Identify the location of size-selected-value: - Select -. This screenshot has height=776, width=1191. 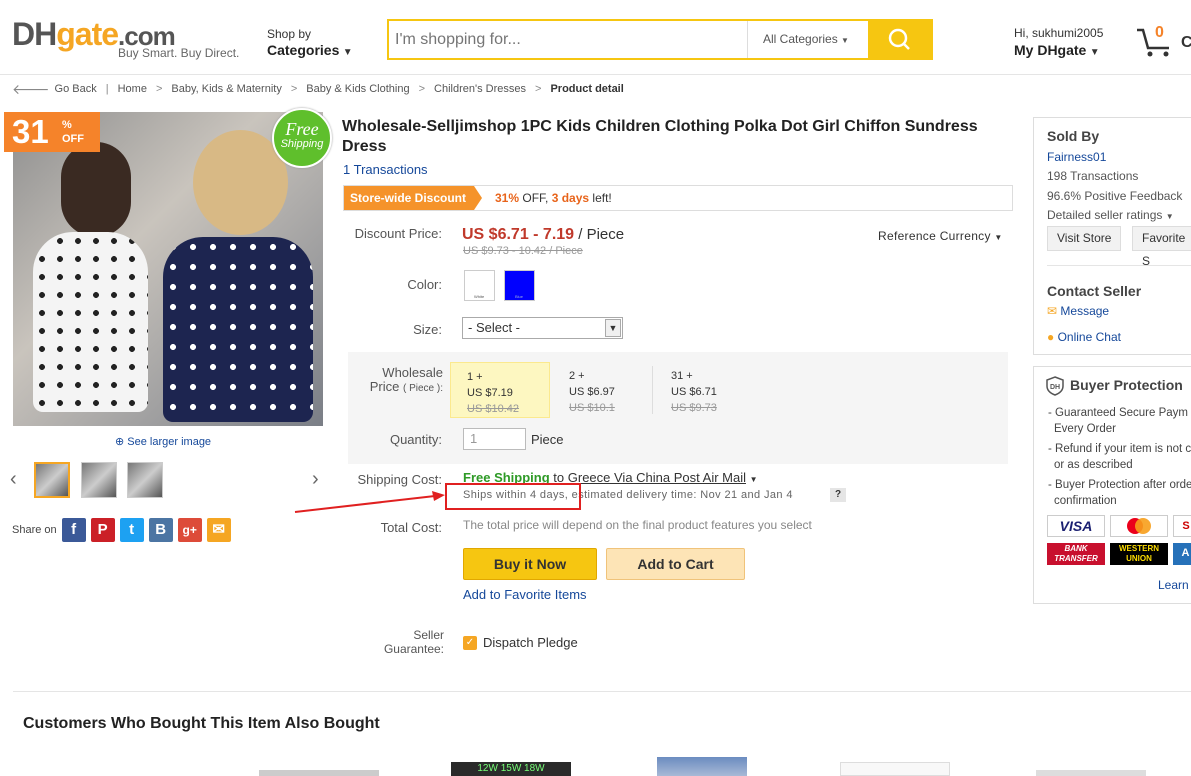
(494, 327).